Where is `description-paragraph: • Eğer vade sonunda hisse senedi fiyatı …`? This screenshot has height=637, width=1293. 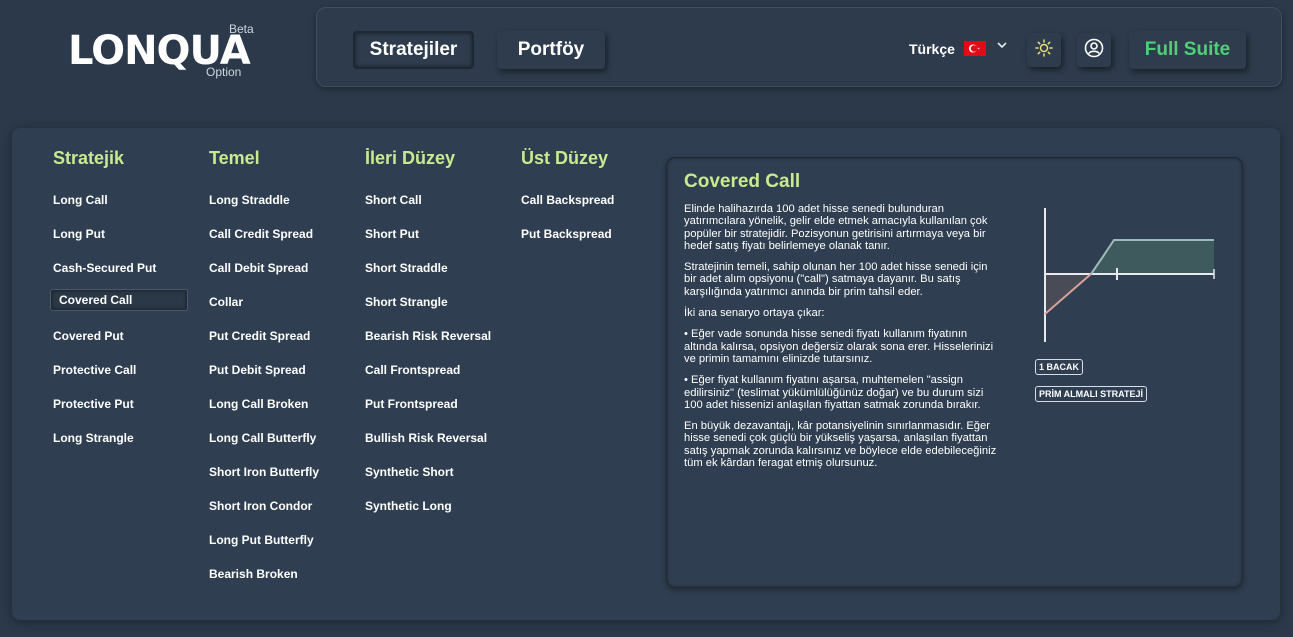
description-paragraph: • Eğer vade sonunda hisse senedi fiyatı … is located at coordinates (839, 346).